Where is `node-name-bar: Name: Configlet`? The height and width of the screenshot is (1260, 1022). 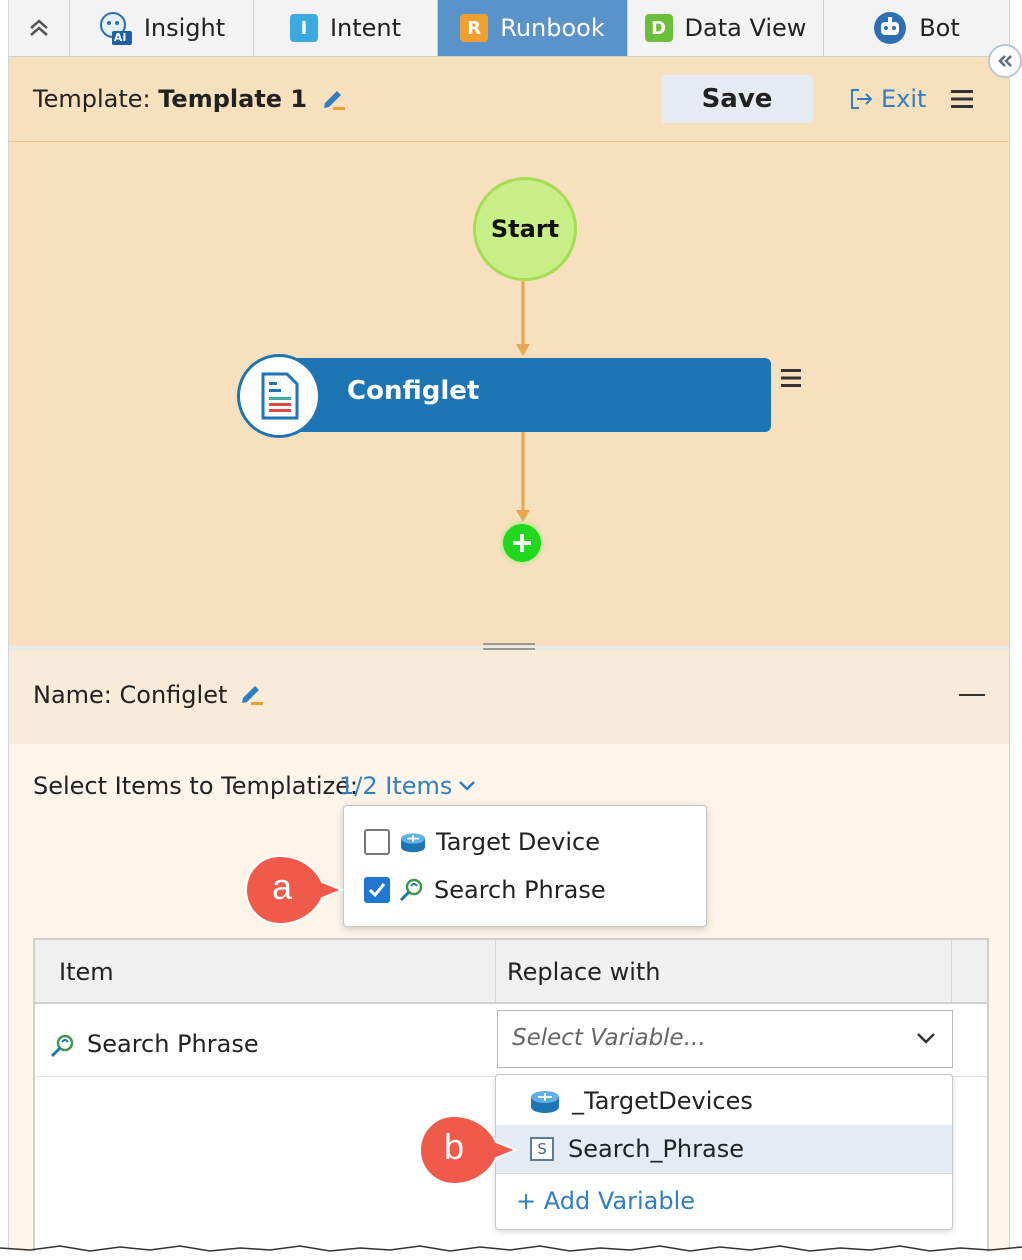 node-name-bar: Name: Configlet is located at coordinates (509, 697).